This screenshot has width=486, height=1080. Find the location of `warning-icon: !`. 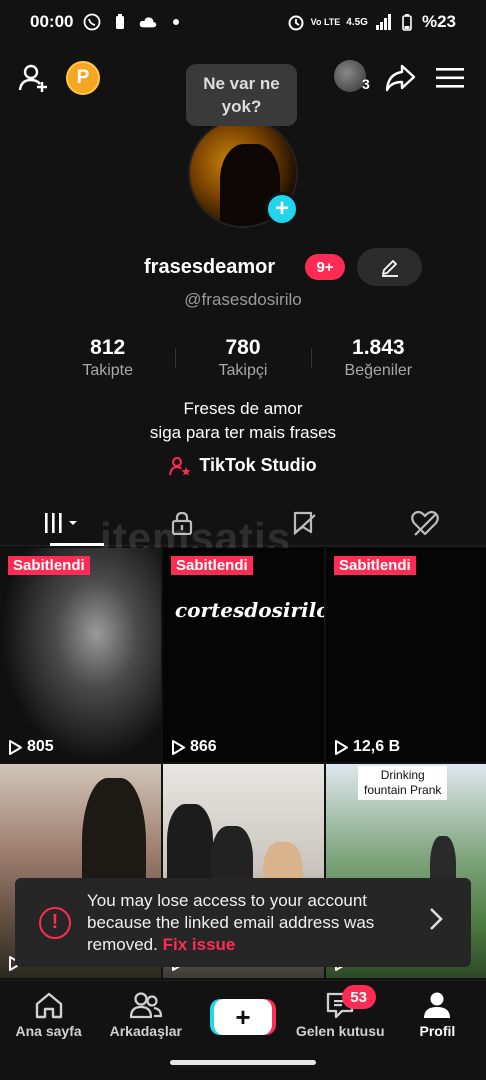

warning-icon: ! is located at coordinates (55, 922).